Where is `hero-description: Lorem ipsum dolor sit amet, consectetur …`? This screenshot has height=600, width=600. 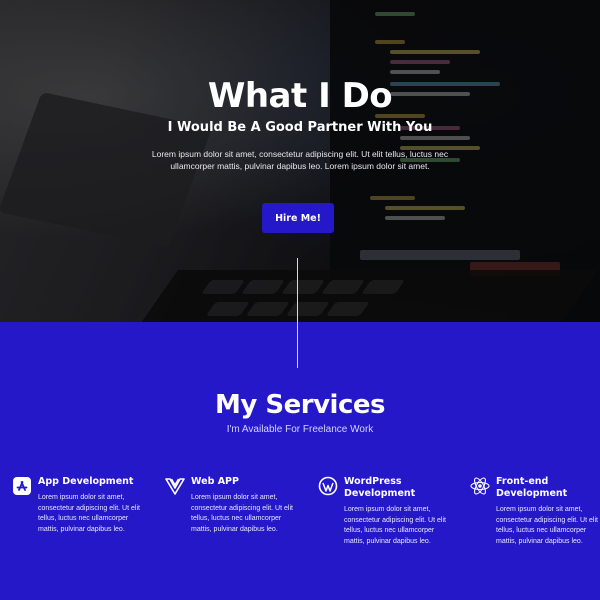
hero-description: Lorem ipsum dolor sit amet, consectetur … is located at coordinates (300, 160).